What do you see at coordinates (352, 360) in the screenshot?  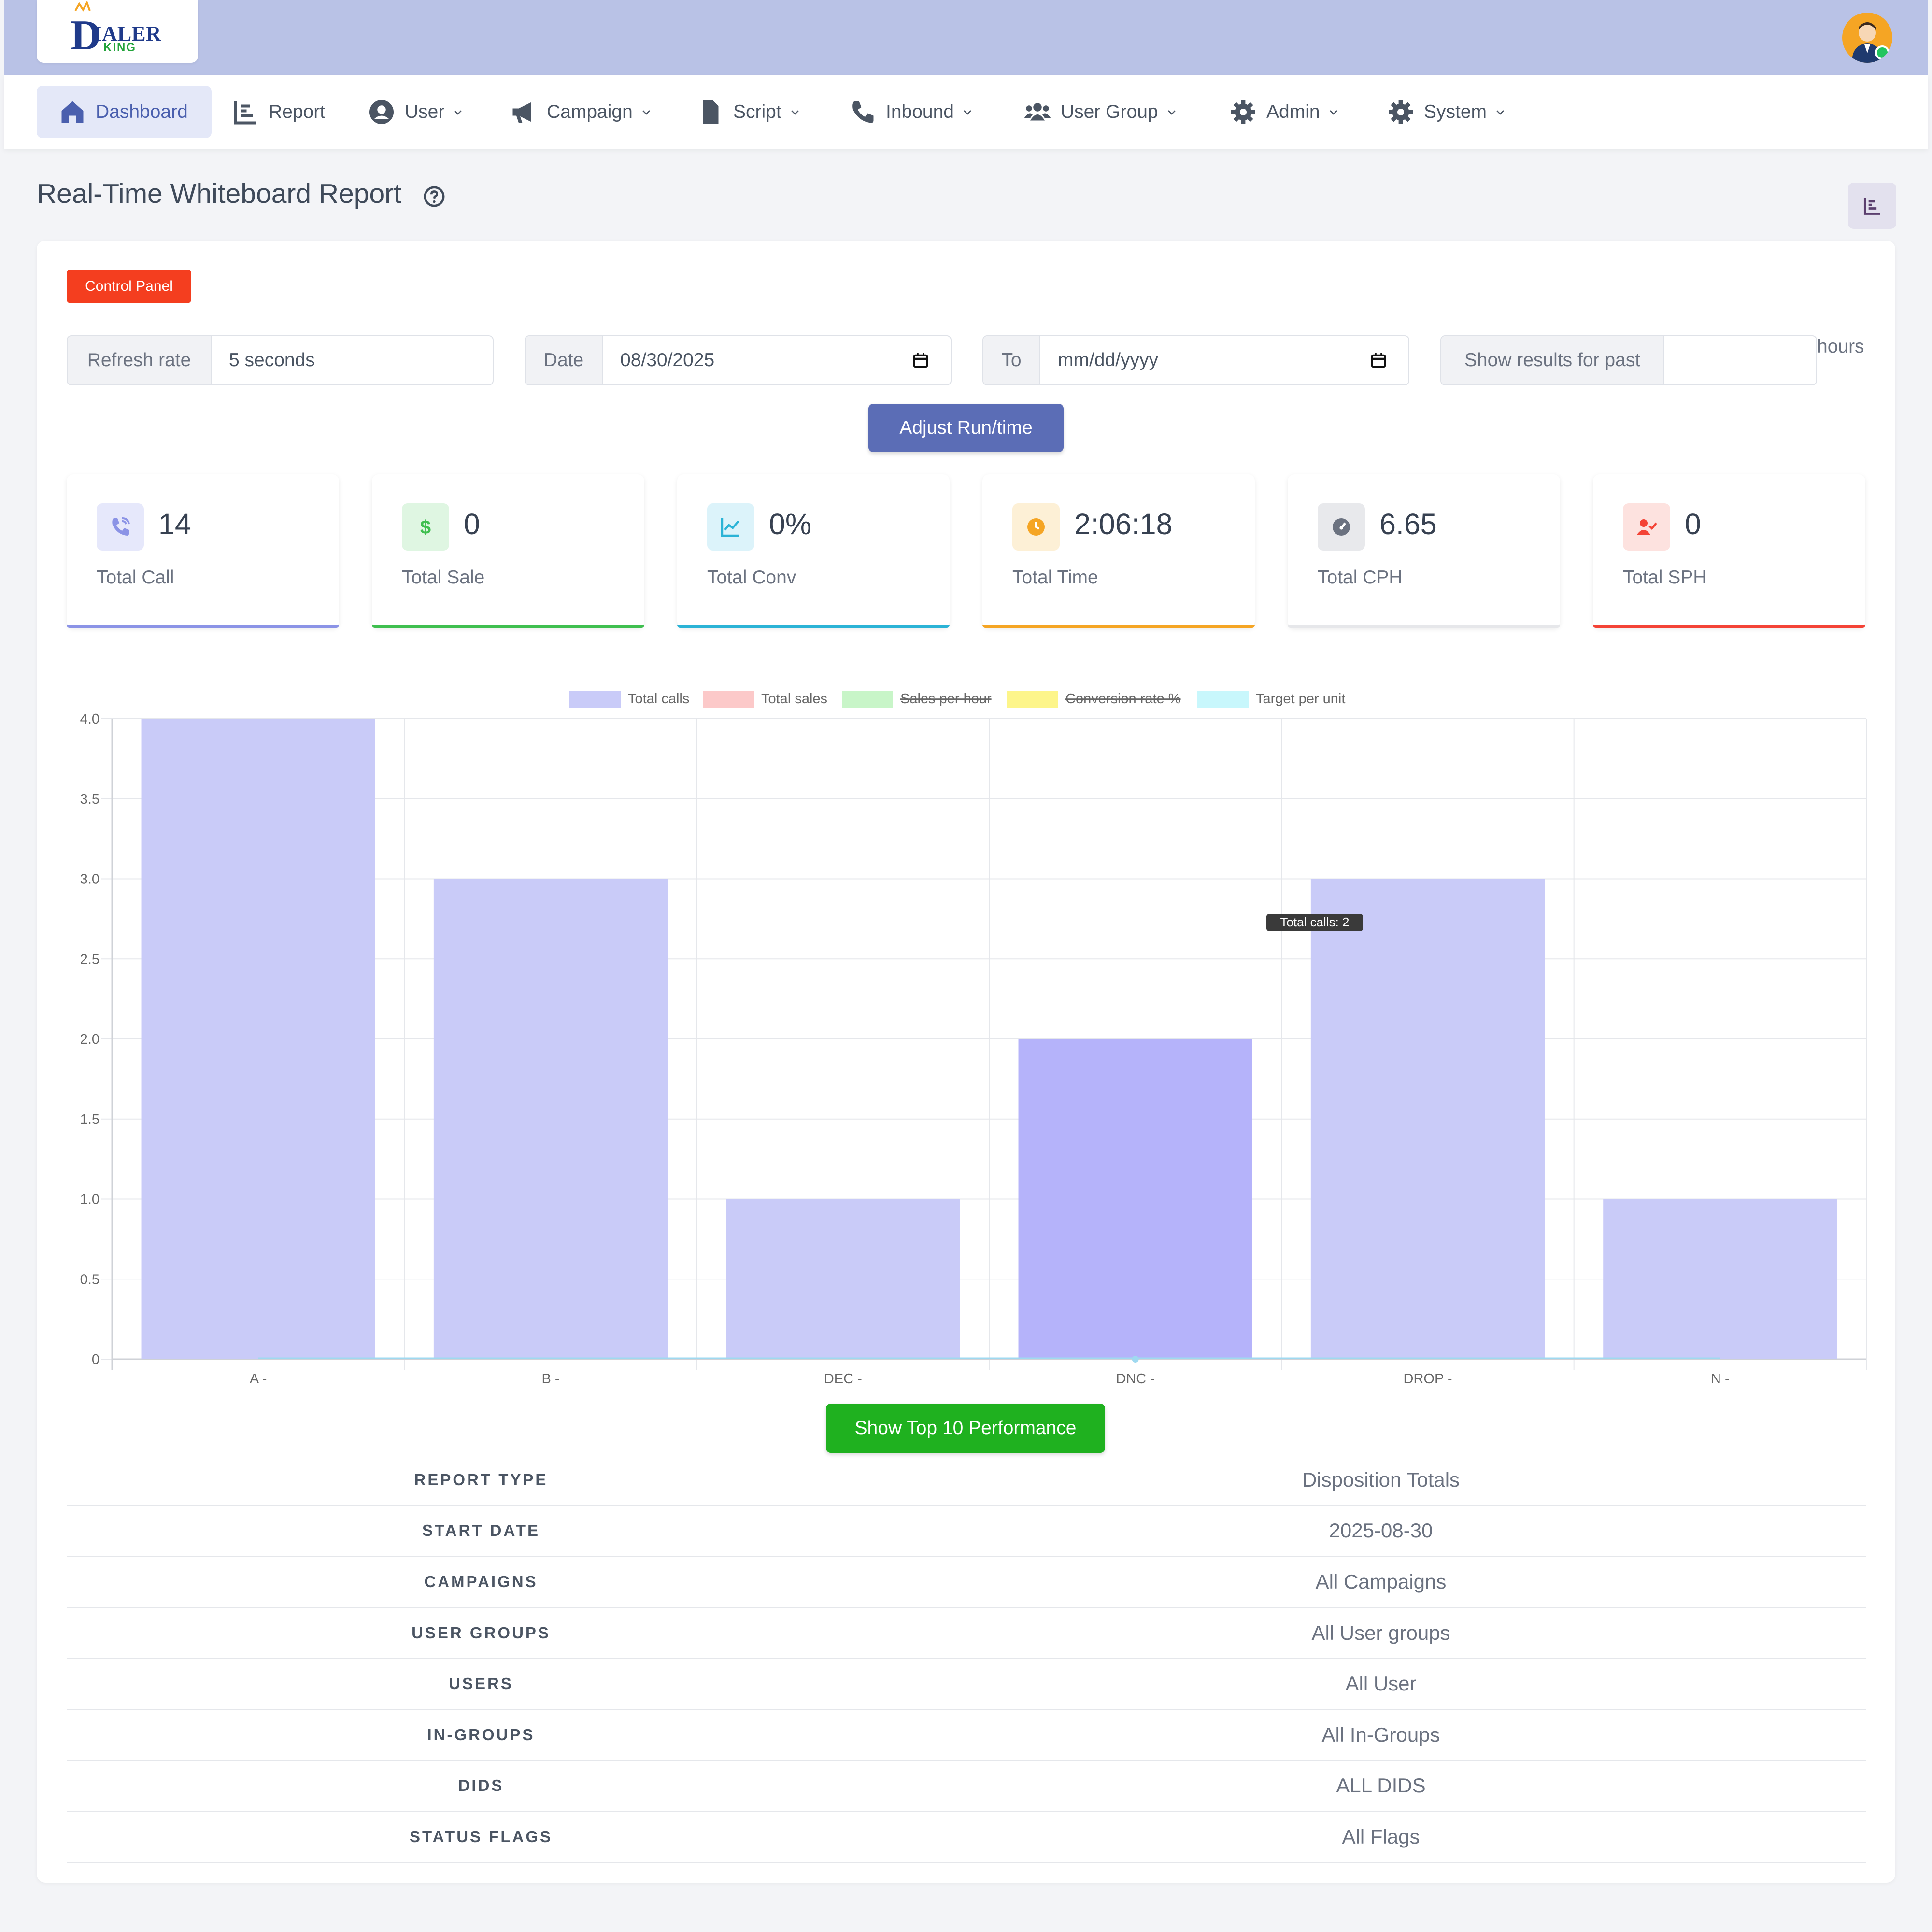 I see `refresh-rate-select: 5 seconds` at bounding box center [352, 360].